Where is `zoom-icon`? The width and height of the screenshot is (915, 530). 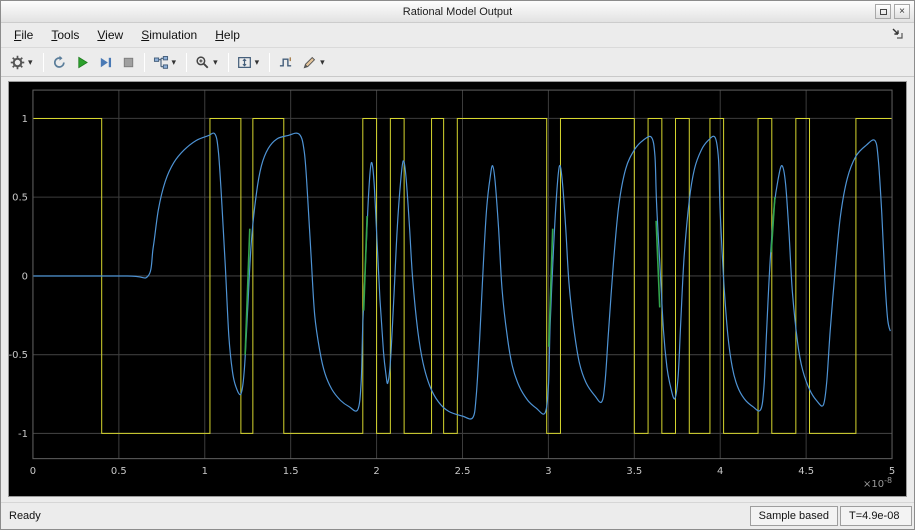
zoom-icon is located at coordinates (202, 62).